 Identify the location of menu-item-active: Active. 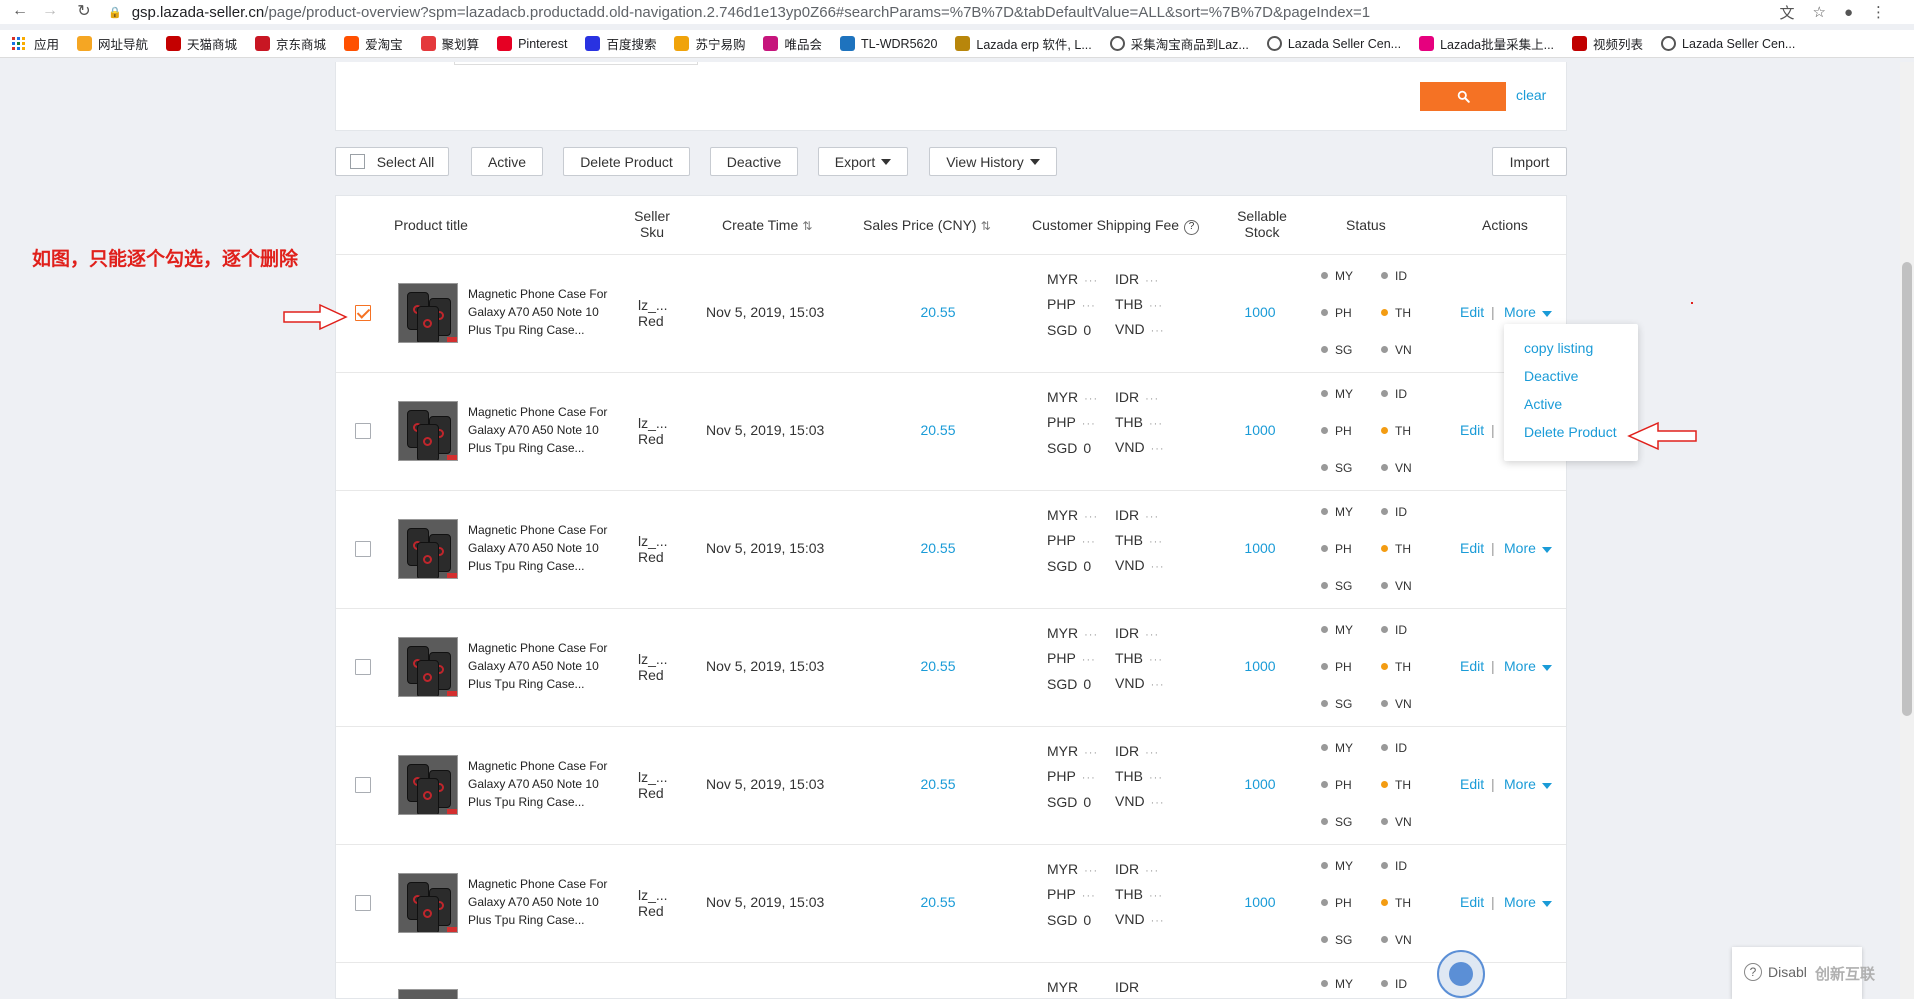
(1543, 404).